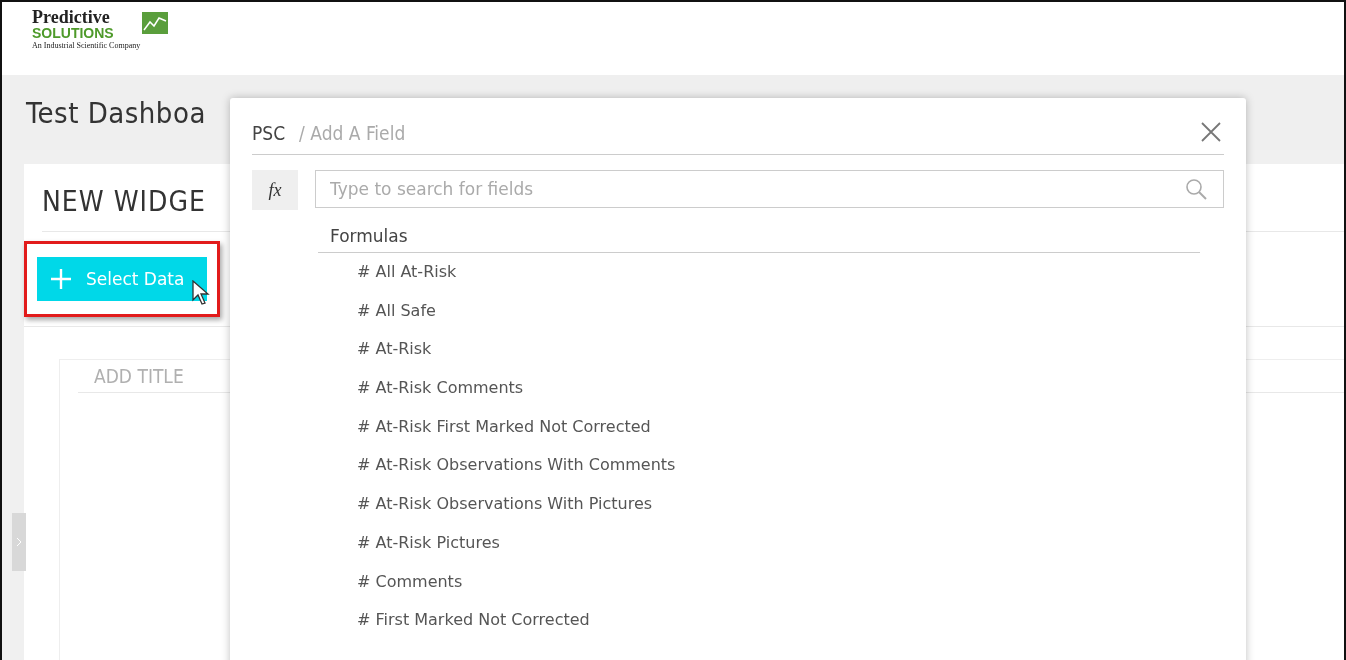 This screenshot has height=660, width=1346. I want to click on field-option: # At-Risk Observations With Pictures, so click(759, 504).